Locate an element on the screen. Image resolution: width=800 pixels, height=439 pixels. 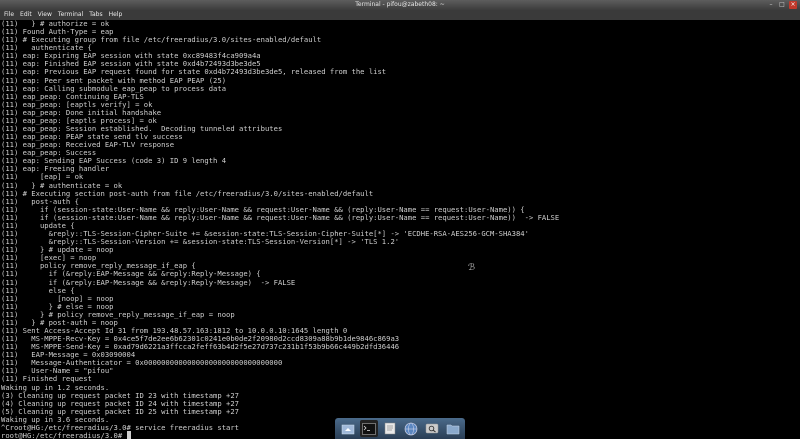
menu-view: View is located at coordinates (45, 15).